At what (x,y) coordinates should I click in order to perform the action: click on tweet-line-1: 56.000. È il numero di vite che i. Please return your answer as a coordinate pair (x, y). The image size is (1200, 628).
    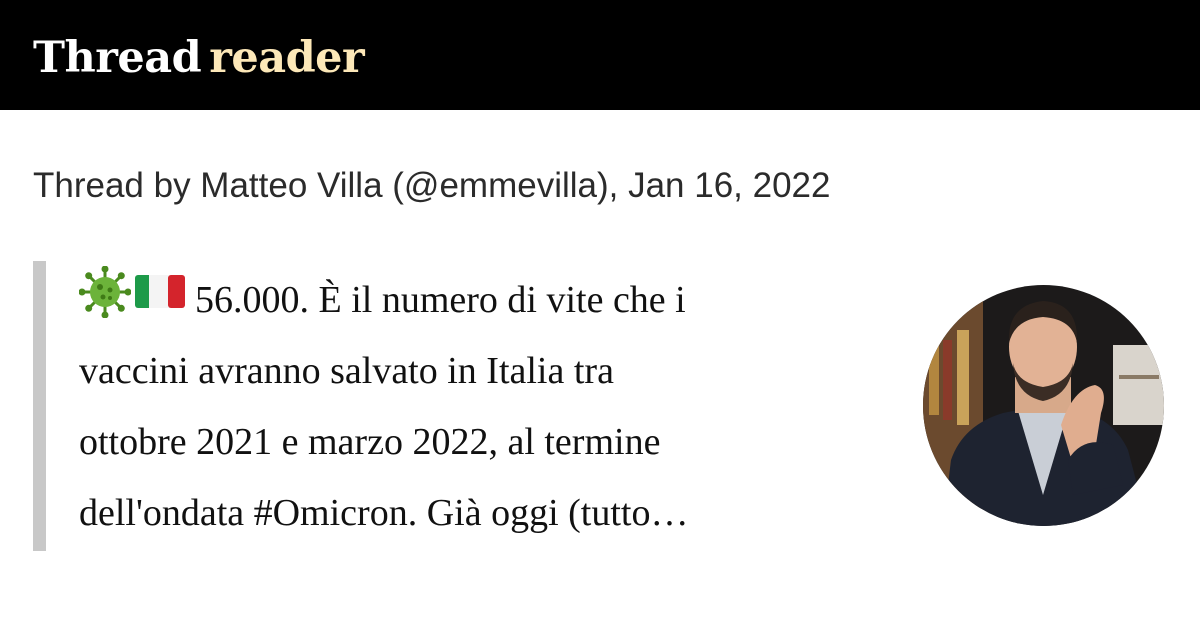
    Looking at the image, I should click on (479, 300).